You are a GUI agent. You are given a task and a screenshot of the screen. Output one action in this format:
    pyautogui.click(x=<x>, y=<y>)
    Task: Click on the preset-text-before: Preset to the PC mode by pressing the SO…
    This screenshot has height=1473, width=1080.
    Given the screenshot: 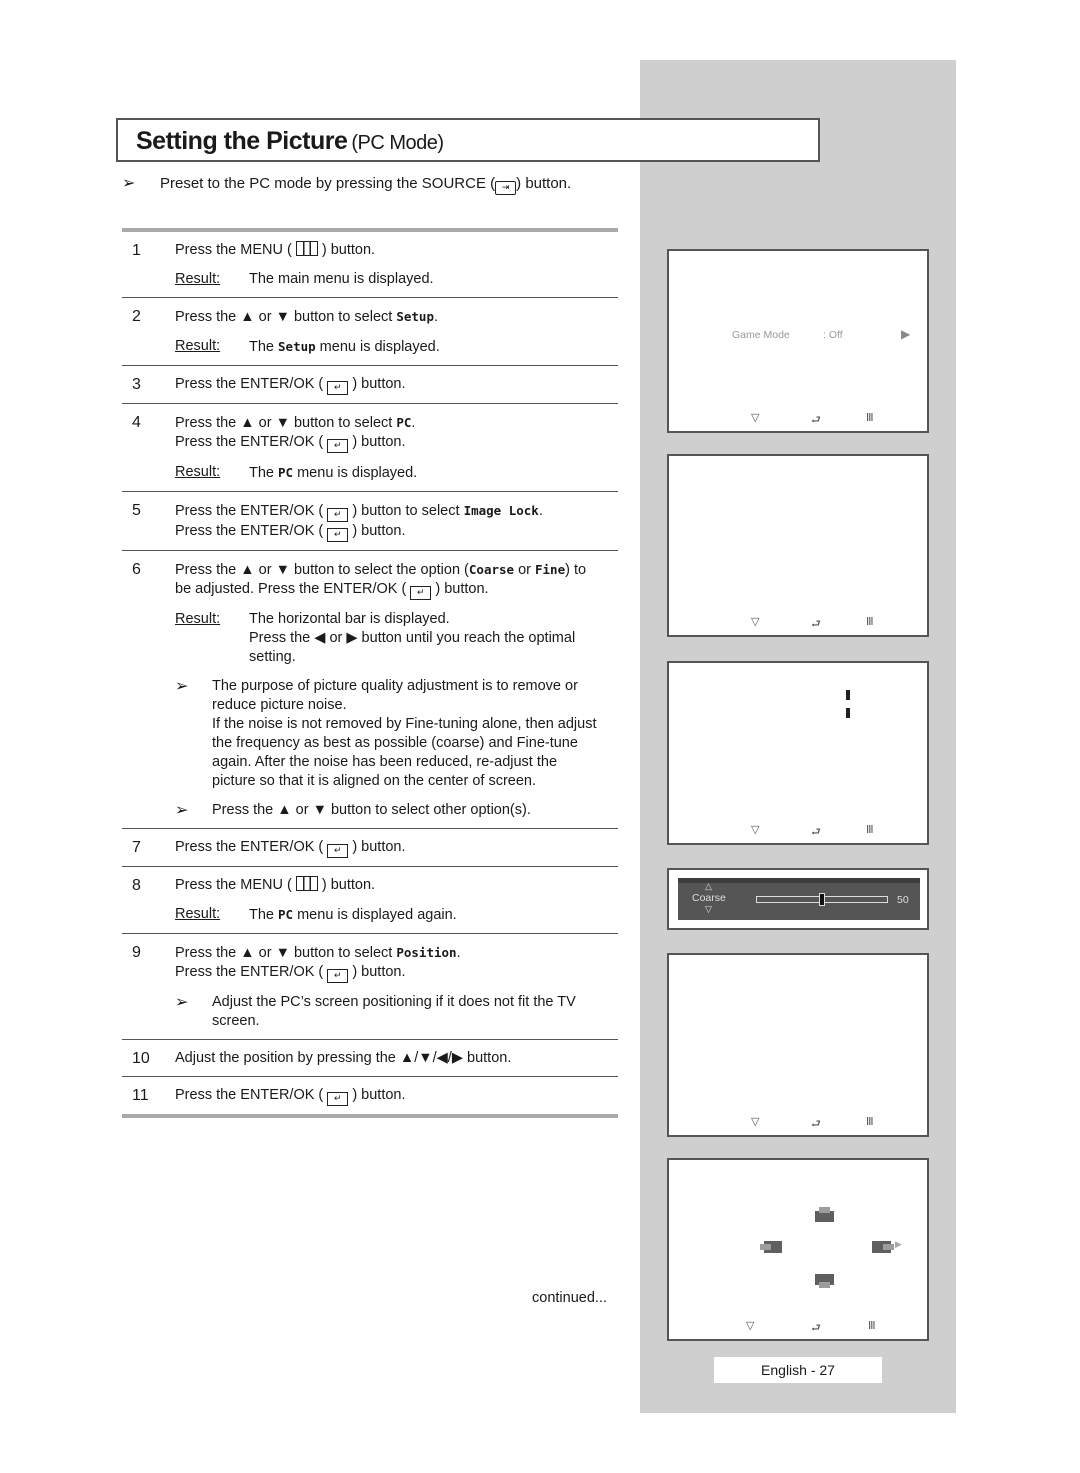 What is the action you would take?
    pyautogui.click(x=328, y=183)
    